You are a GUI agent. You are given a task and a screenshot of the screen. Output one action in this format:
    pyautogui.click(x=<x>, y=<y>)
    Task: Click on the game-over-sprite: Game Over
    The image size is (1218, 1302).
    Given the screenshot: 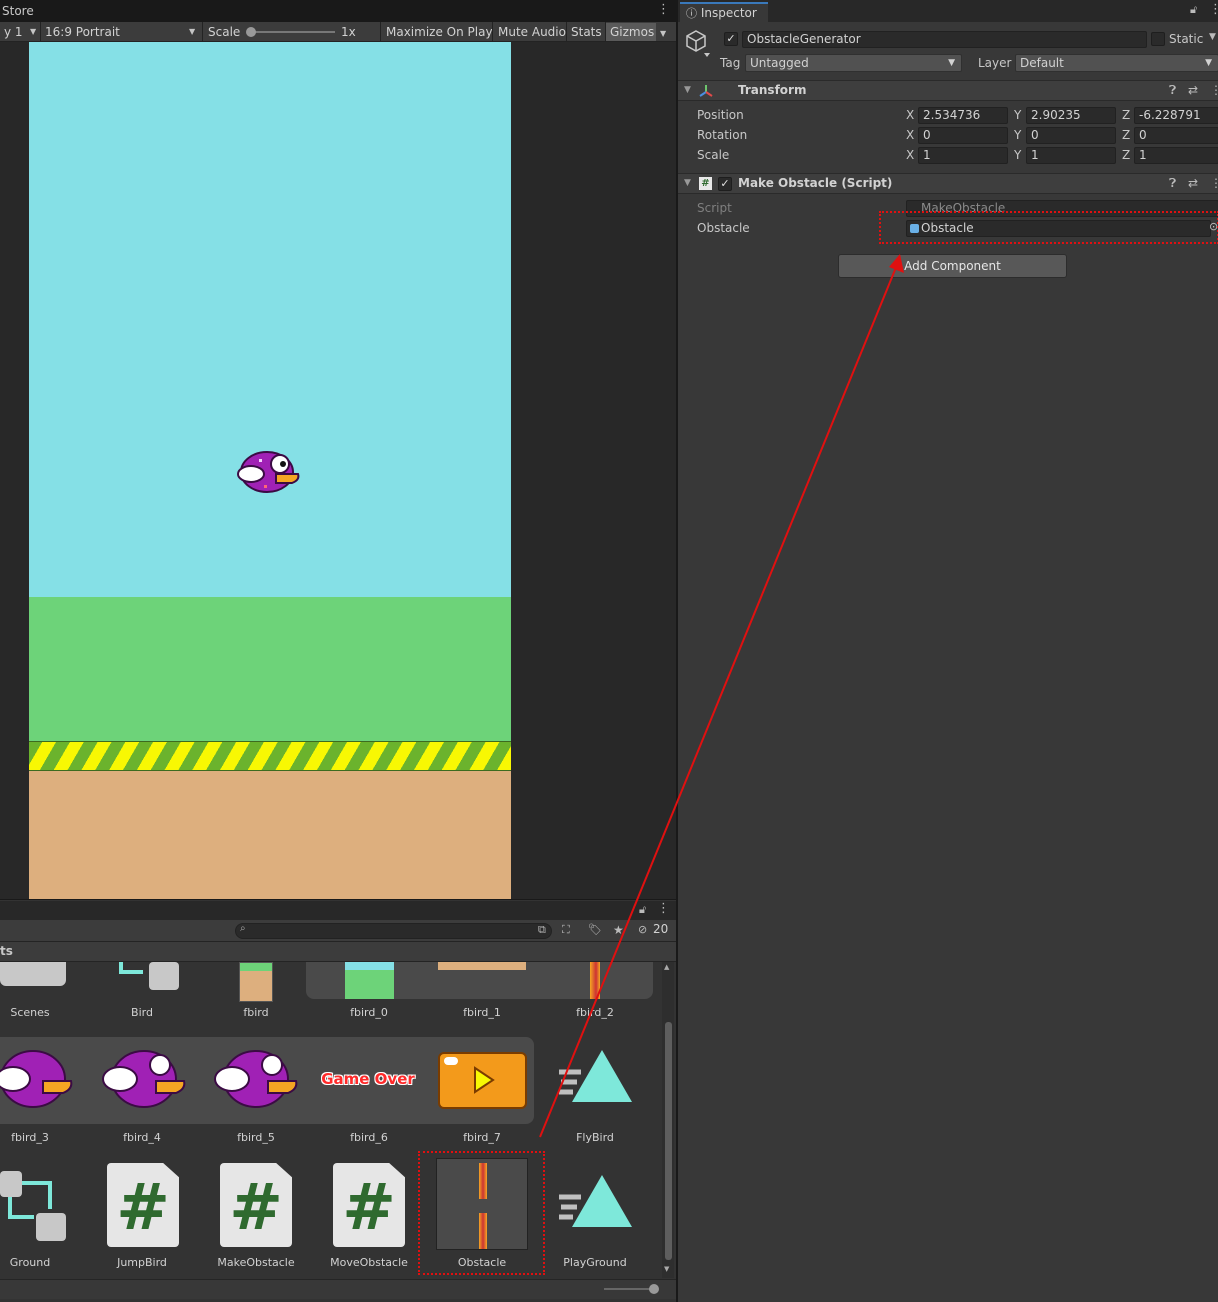 What is the action you would take?
    pyautogui.click(x=368, y=1079)
    